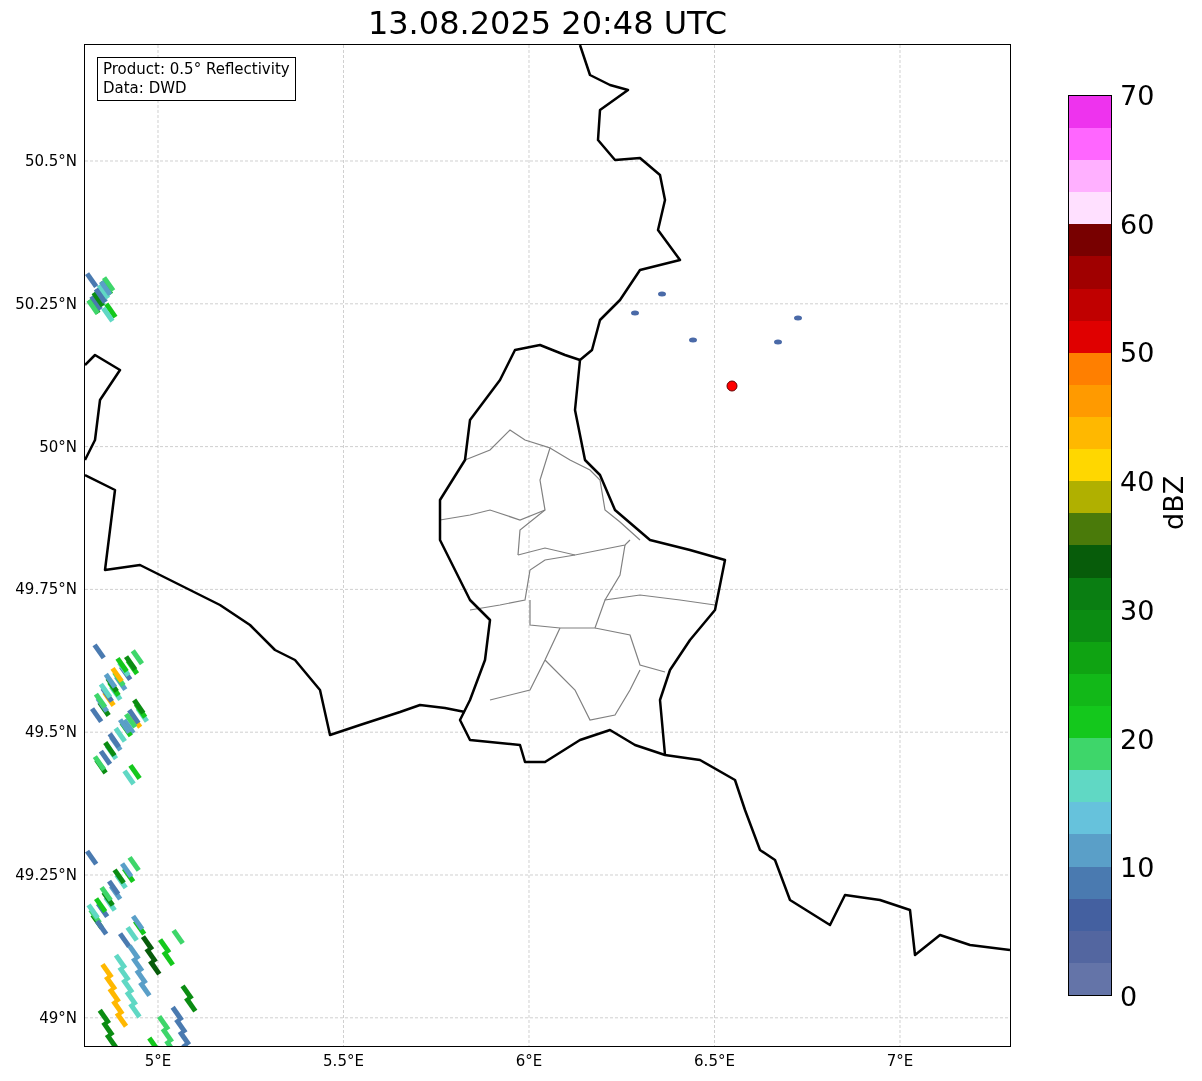  Describe the element at coordinates (1137, 610) in the screenshot. I see `colorbar-tick-label: 30` at that location.